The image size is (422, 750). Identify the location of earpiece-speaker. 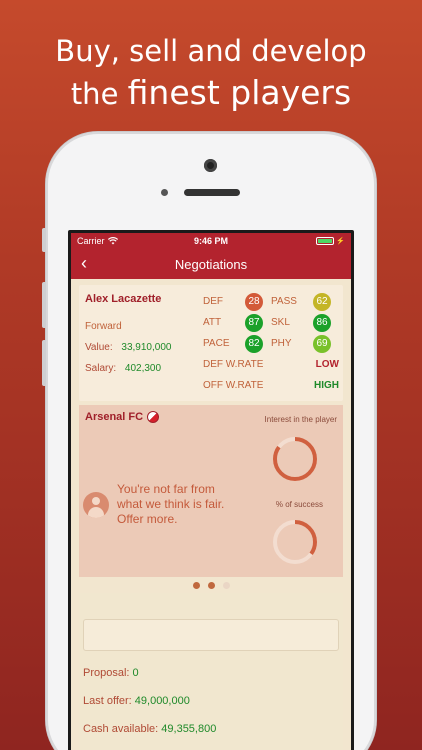
(212, 192).